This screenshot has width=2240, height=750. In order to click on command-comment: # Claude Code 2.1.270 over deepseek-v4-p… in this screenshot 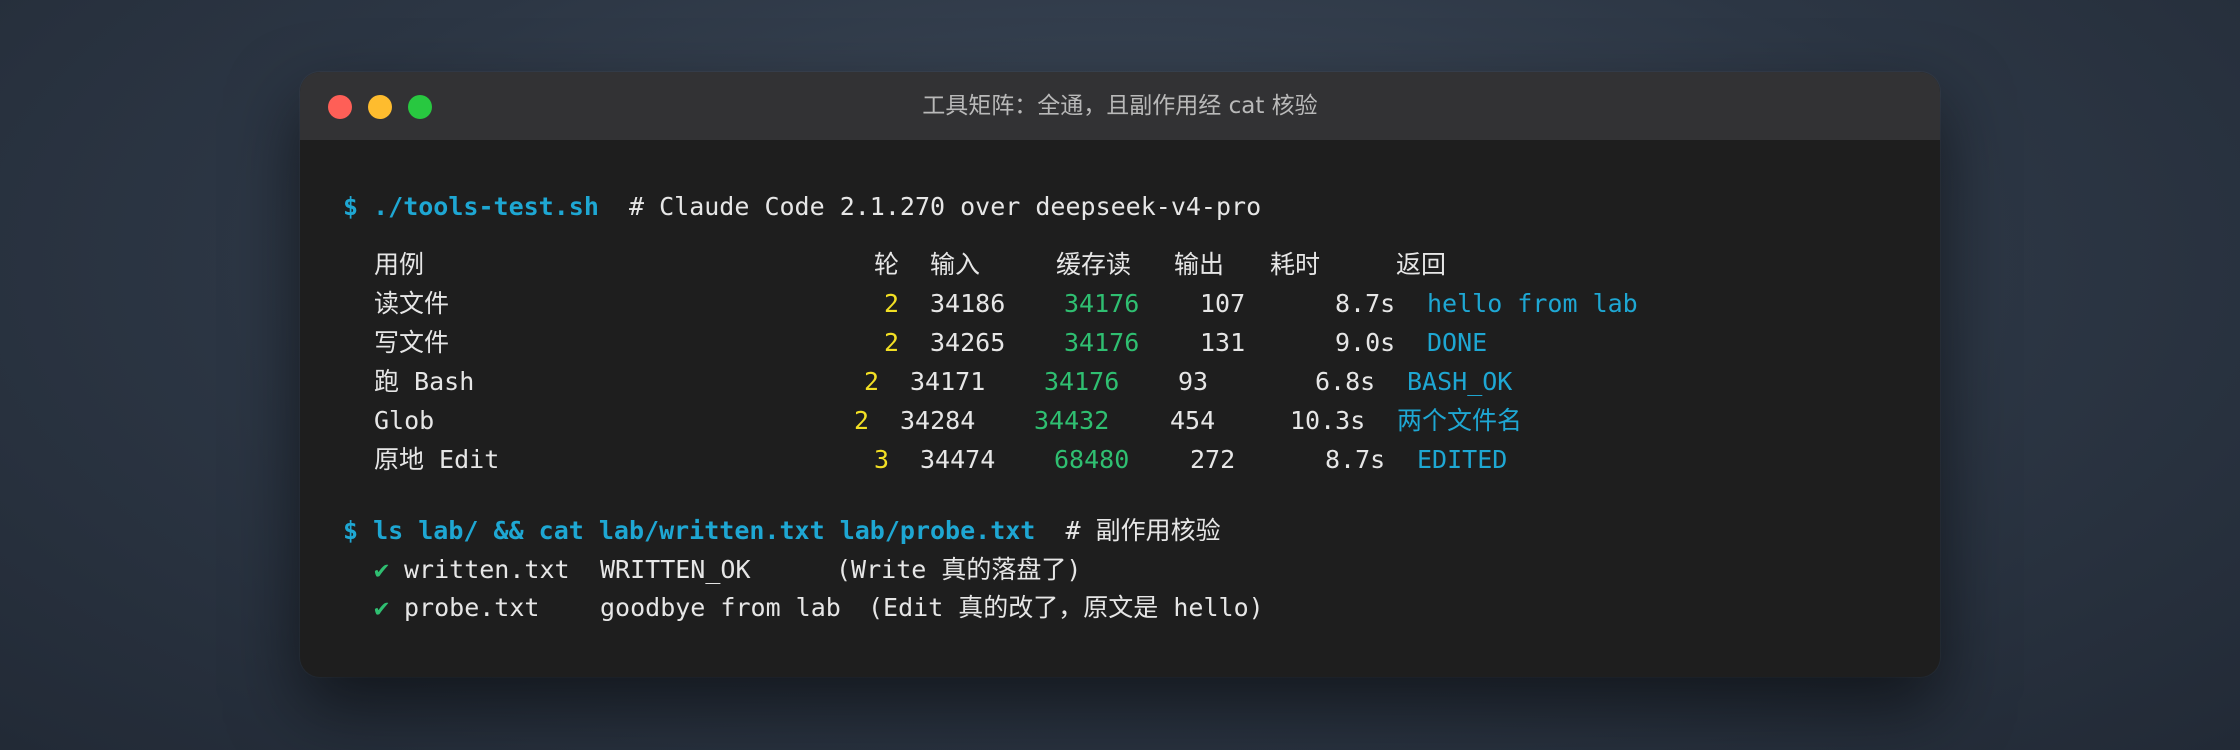, I will do `click(945, 206)`.